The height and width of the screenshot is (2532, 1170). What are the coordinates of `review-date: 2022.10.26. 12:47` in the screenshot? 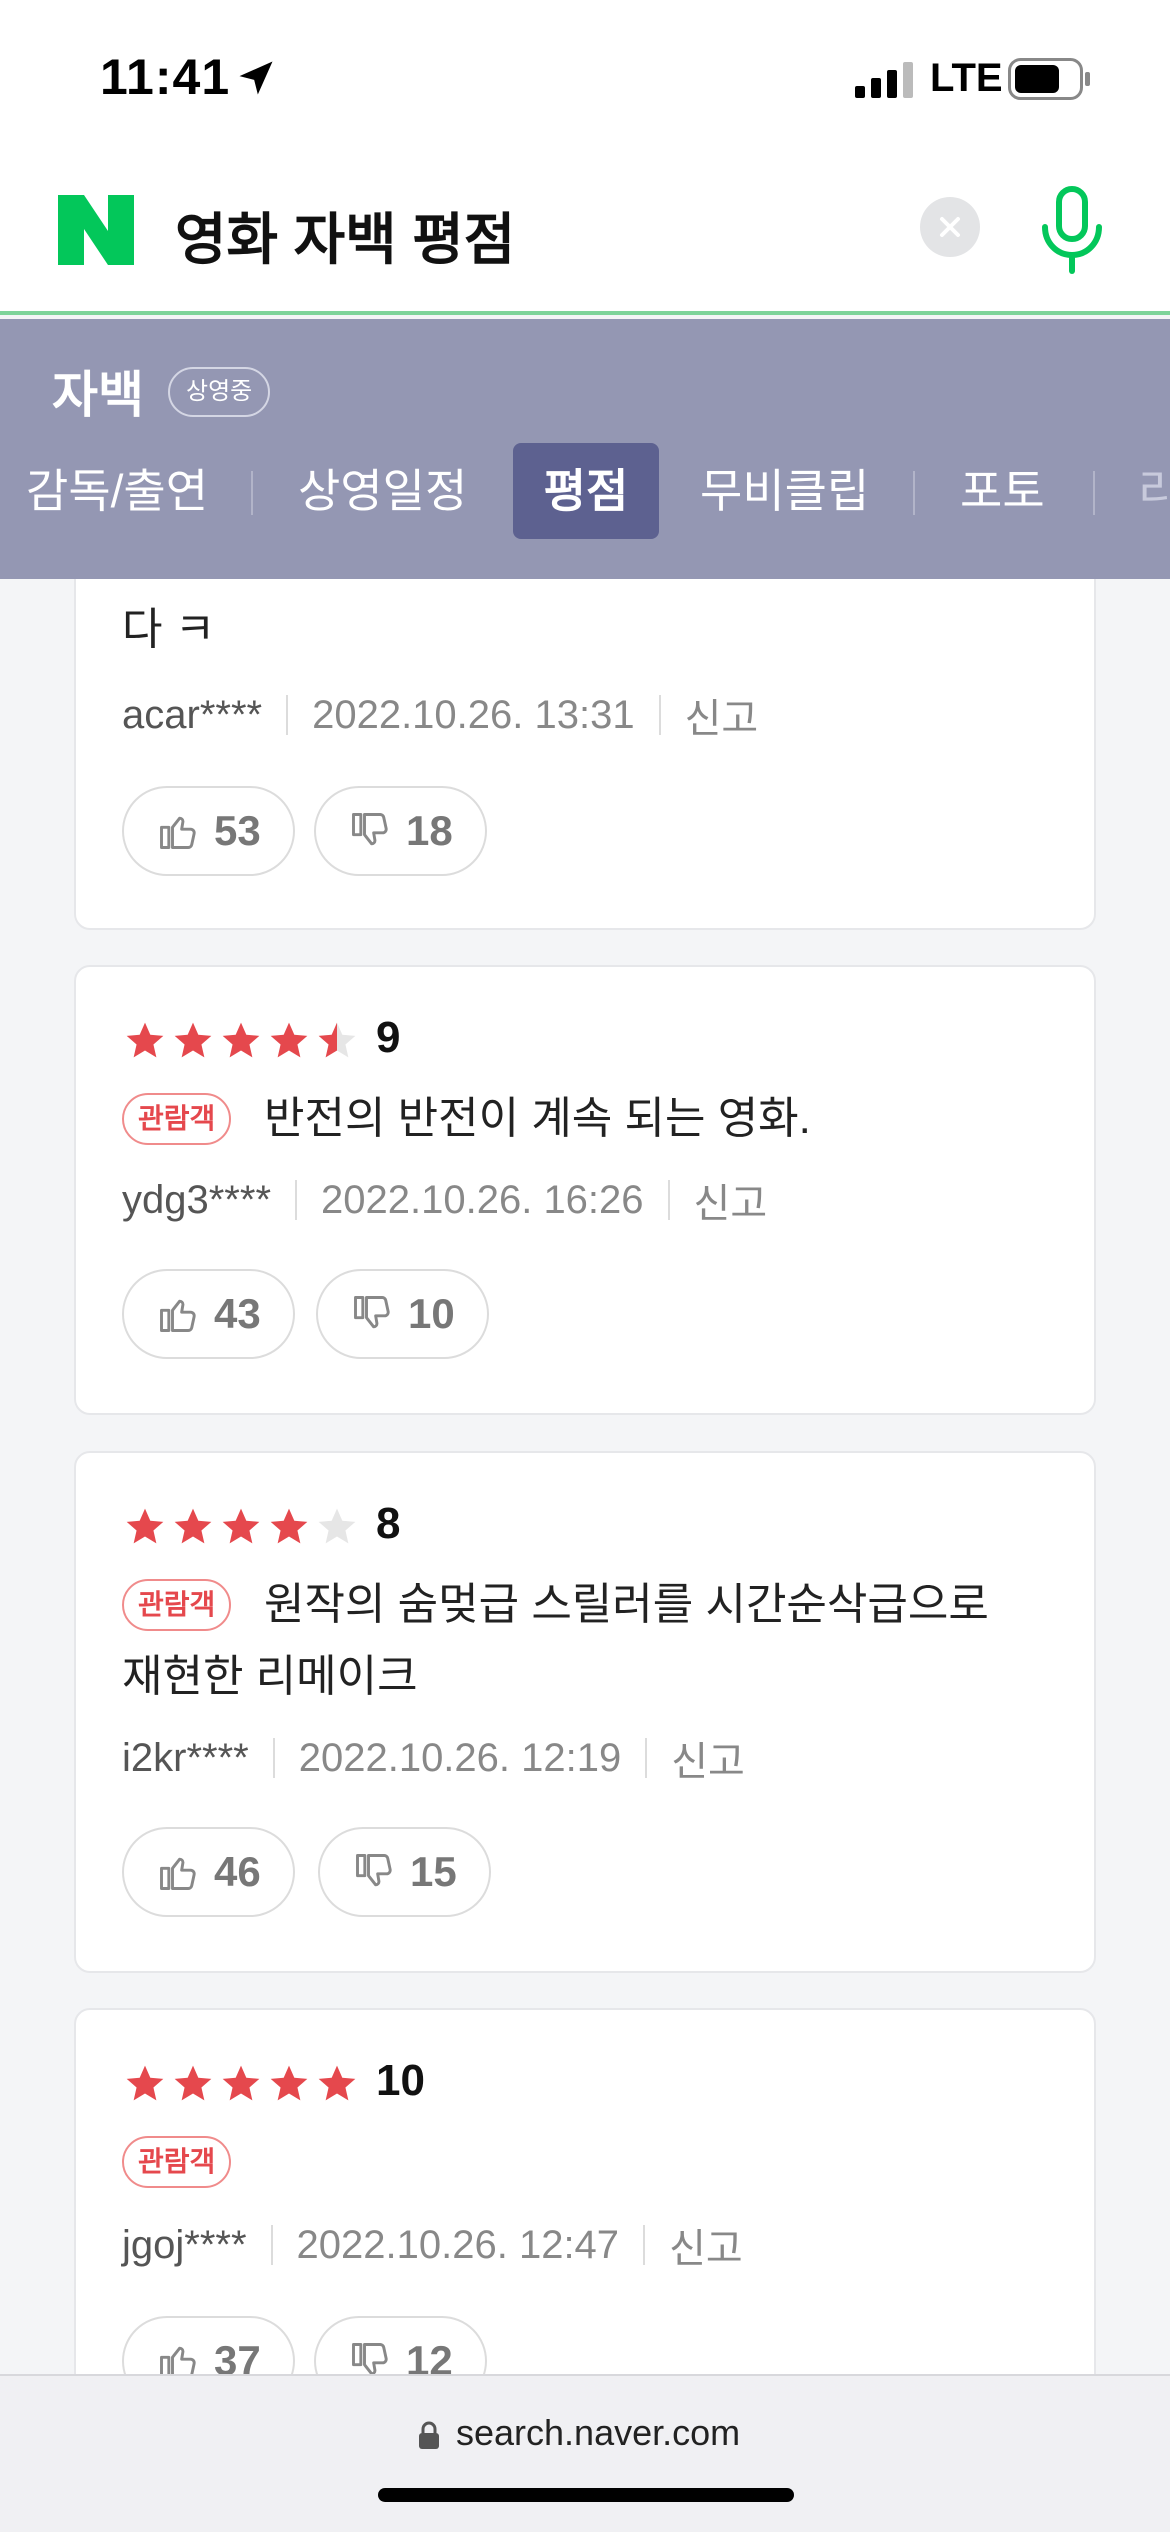 It's located at (458, 2244).